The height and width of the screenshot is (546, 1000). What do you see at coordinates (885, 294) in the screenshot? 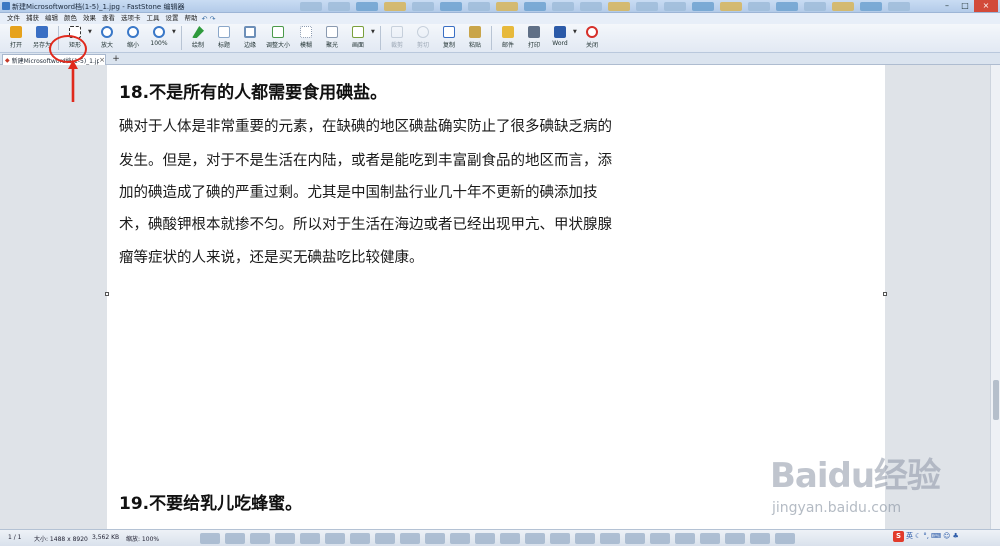
I see `resize-handle-right` at bounding box center [885, 294].